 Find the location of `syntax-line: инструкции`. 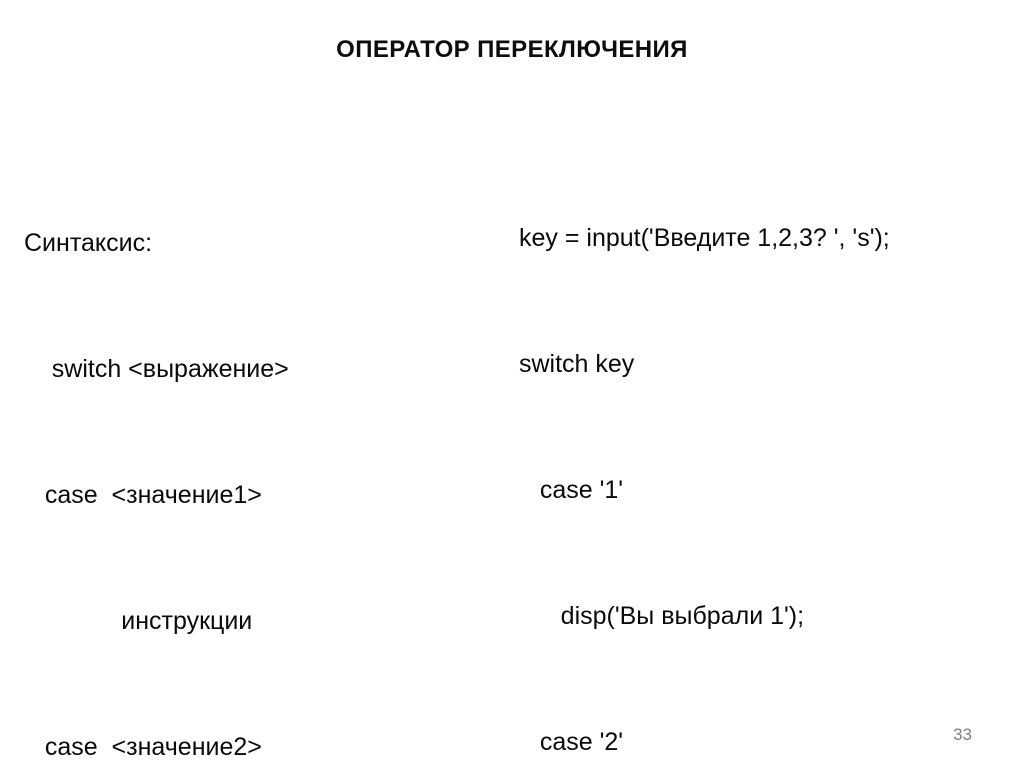

syntax-line: инструкции is located at coordinates (138, 621).